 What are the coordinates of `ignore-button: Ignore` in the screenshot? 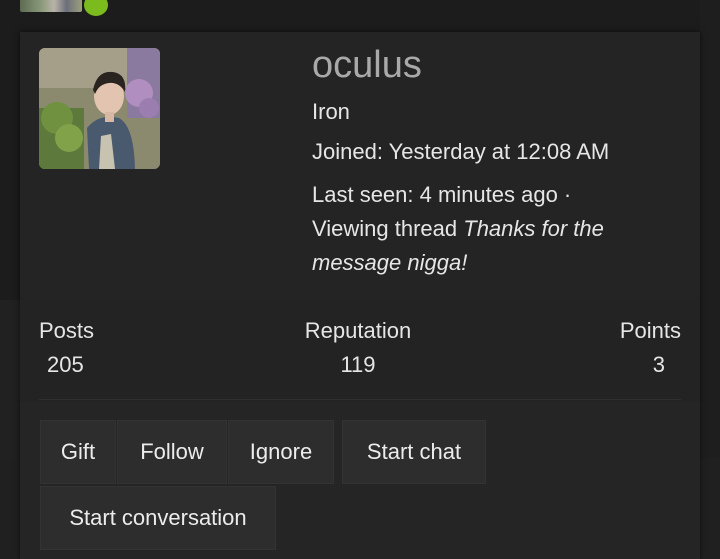 It's located at (281, 452).